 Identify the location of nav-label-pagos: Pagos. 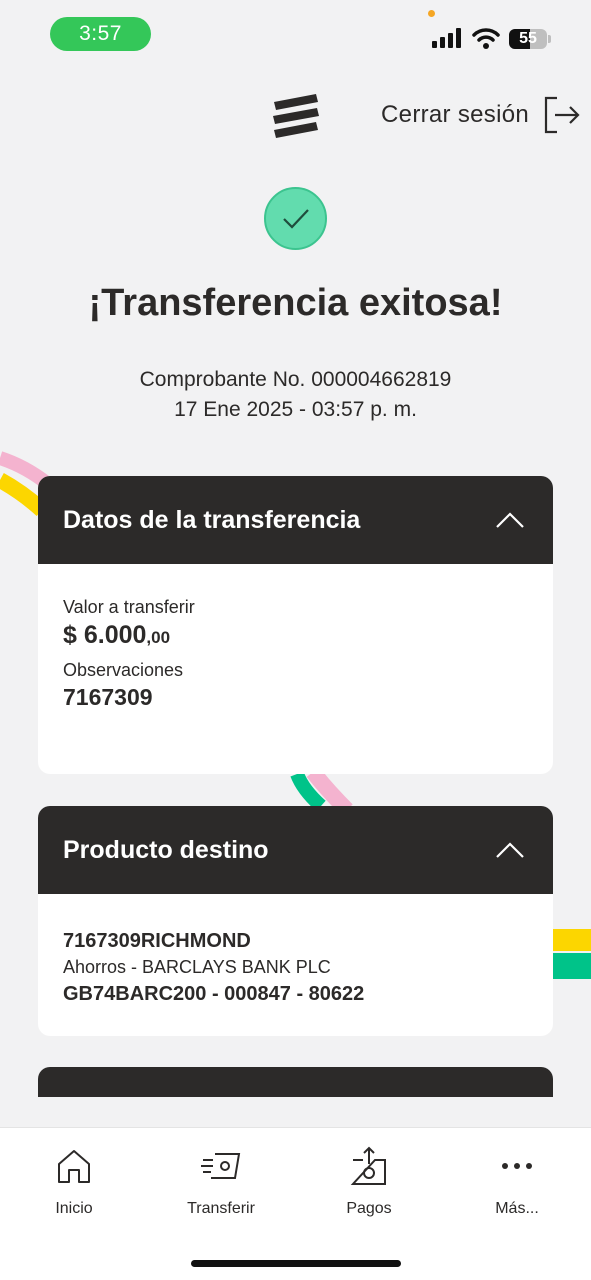
(369, 1208).